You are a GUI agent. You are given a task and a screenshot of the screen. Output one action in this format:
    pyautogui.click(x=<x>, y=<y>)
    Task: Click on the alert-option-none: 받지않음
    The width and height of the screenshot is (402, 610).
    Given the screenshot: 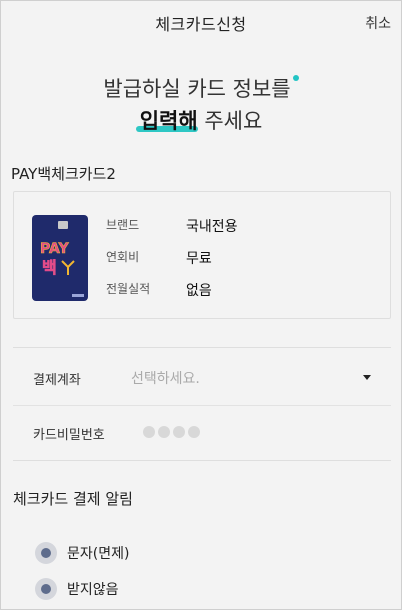 What is the action you would take?
    pyautogui.click(x=77, y=589)
    